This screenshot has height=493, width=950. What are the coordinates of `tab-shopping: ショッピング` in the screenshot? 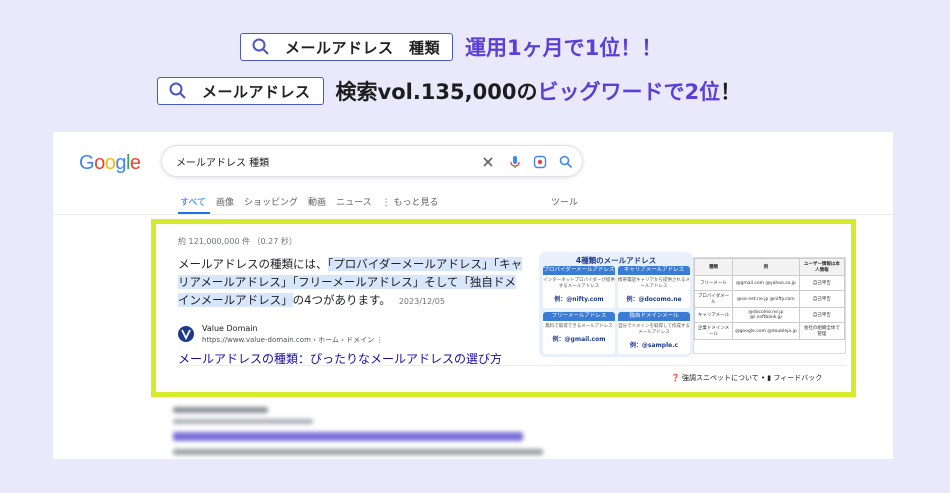 It's located at (271, 201).